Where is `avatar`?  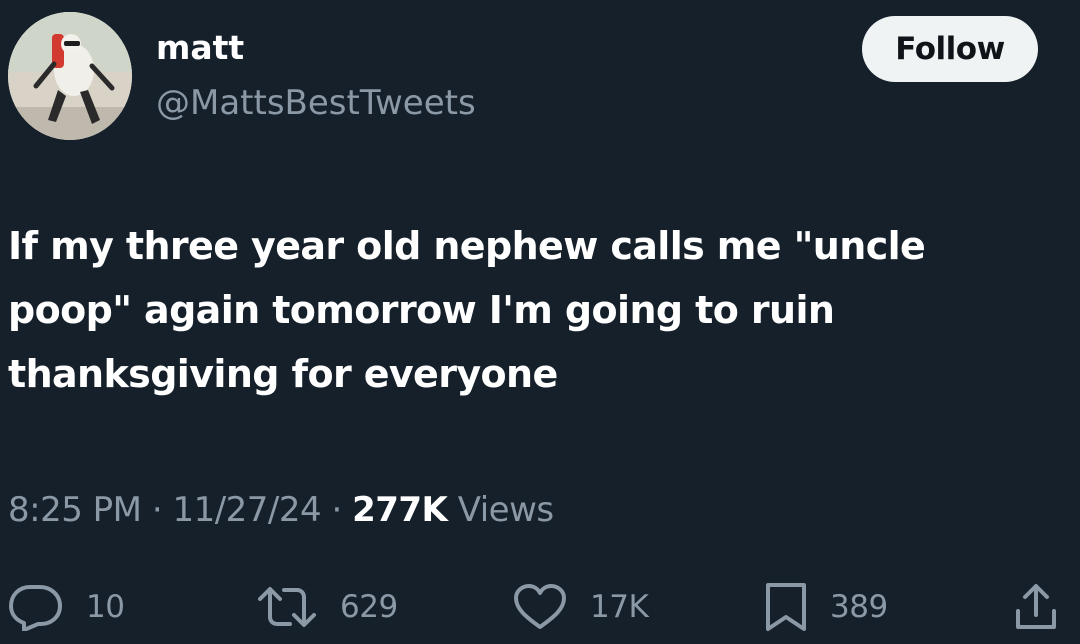 avatar is located at coordinates (70, 76).